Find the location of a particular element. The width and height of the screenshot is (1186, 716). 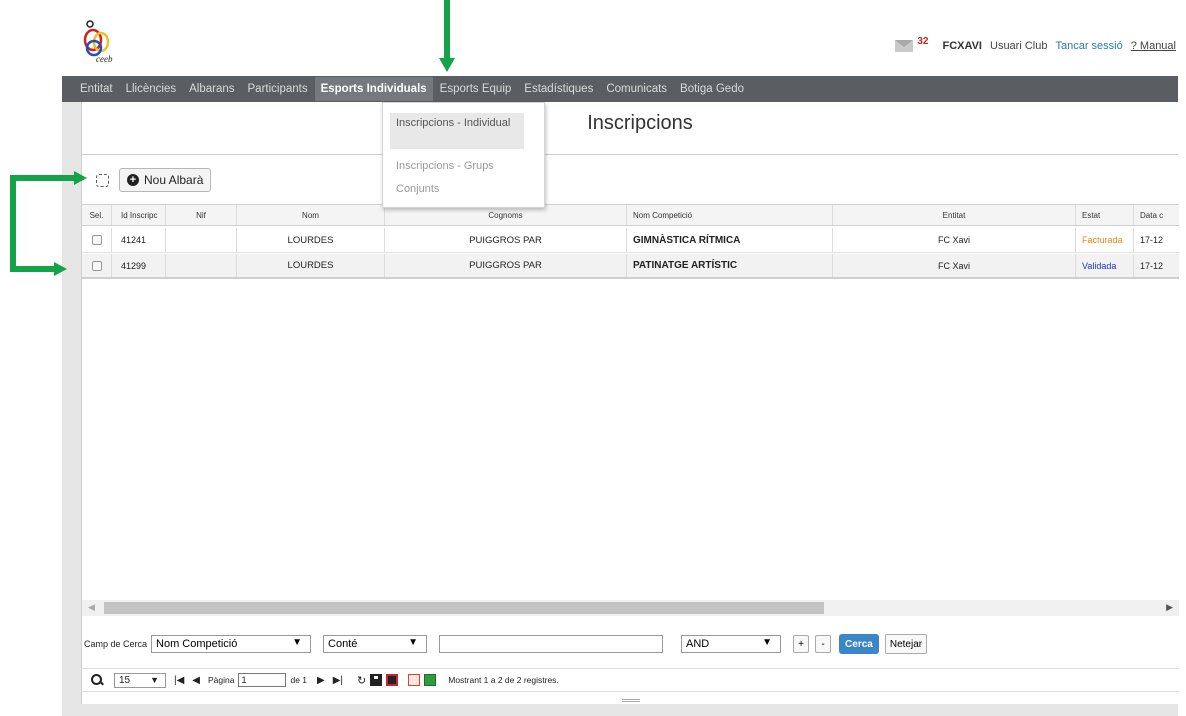

nav-participants: Participants is located at coordinates (278, 89).